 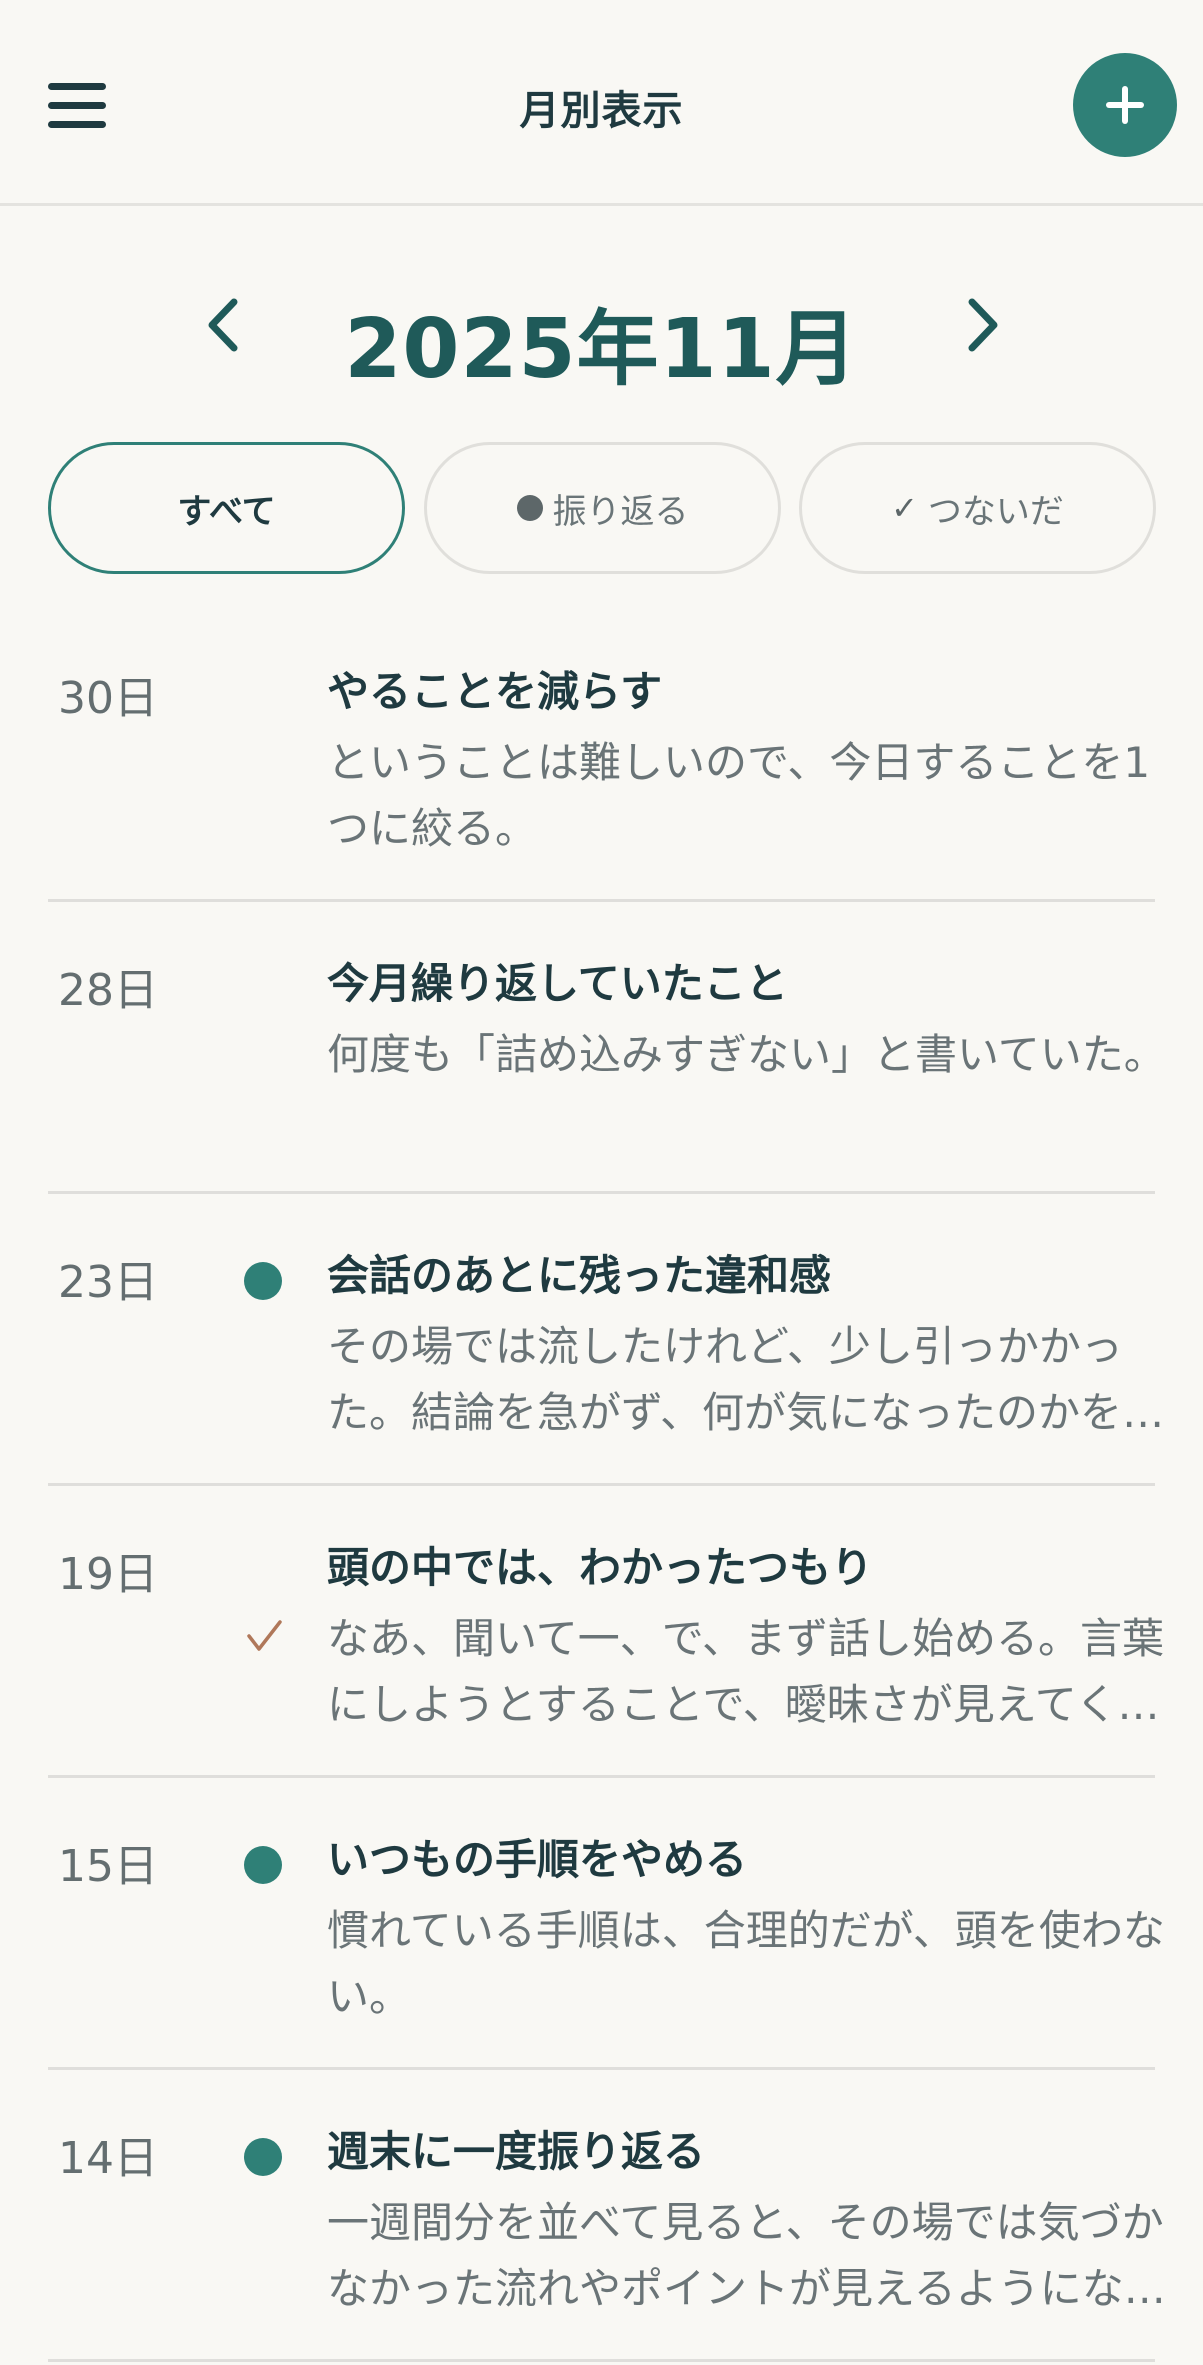 I want to click on entry-date: 30日, so click(x=108, y=698).